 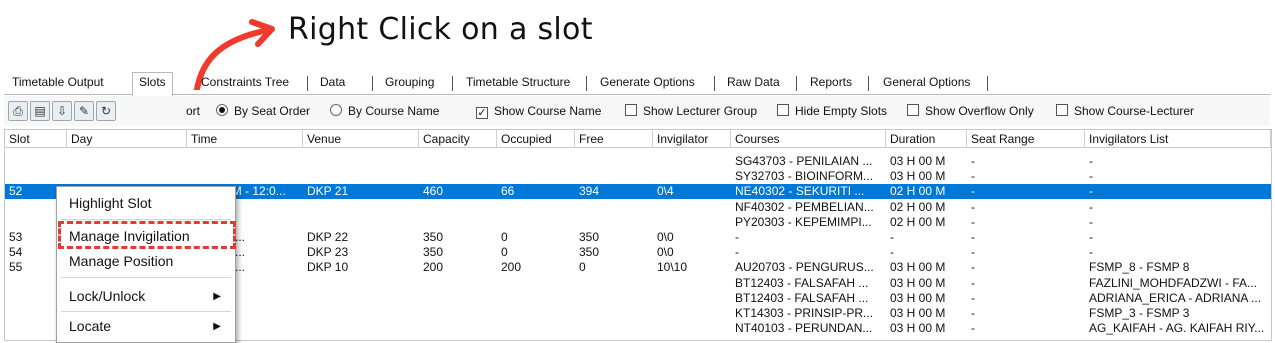 I want to click on show-course-lecturer-checkbox: Show Course-Lecturer, so click(x=1125, y=111).